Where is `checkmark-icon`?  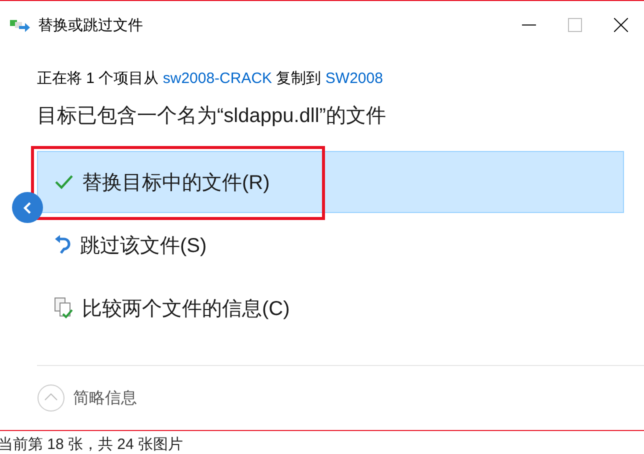 checkmark-icon is located at coordinates (64, 182).